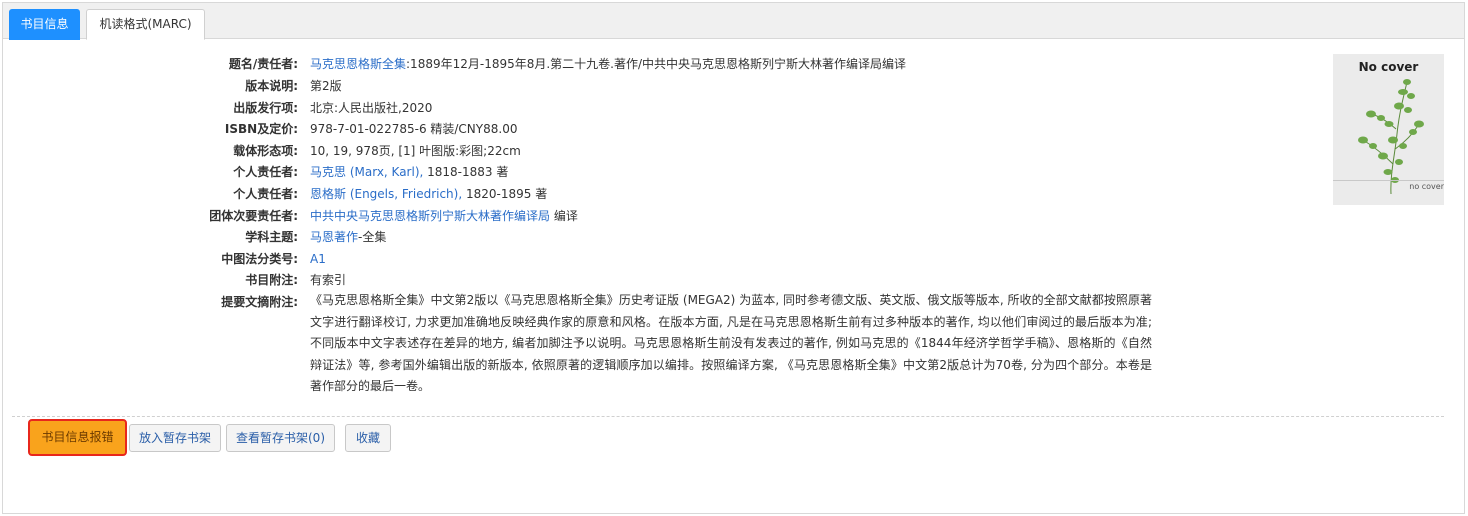  What do you see at coordinates (371, 108) in the screenshot?
I see `publication-value: 北京:人民出版社,2020` at bounding box center [371, 108].